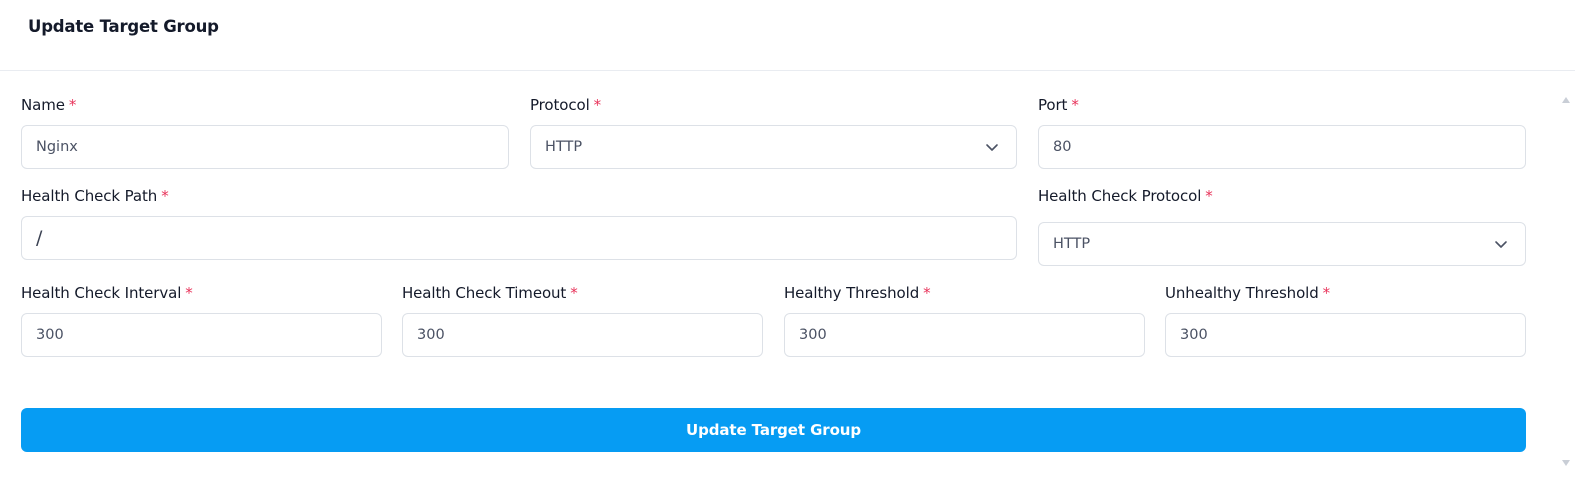 The image size is (1575, 487). Describe the element at coordinates (582, 335) in the screenshot. I see `health-check-timeout-input: 300` at that location.